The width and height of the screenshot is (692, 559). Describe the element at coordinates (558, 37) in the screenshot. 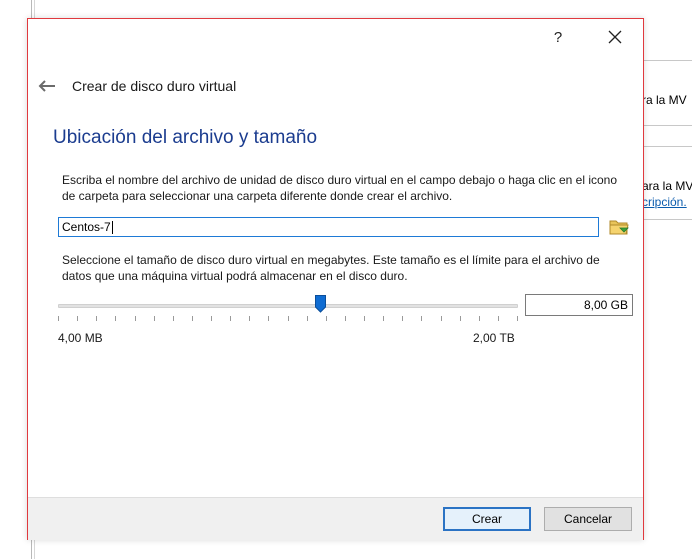

I see `help-button: ?` at that location.